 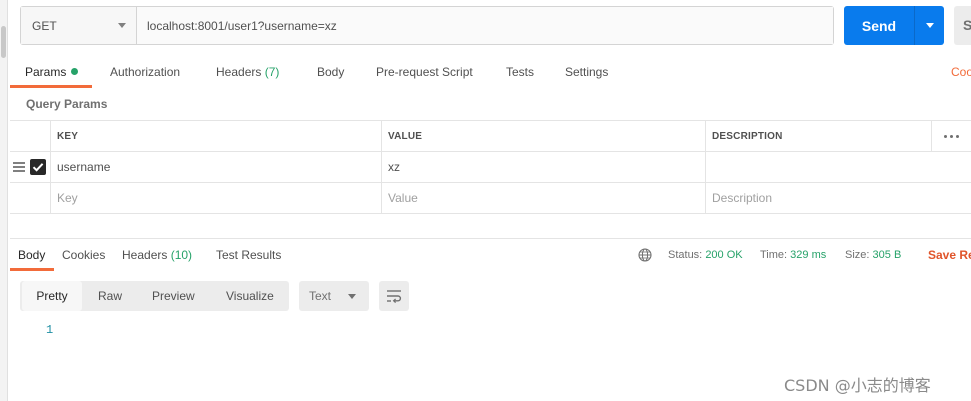 I want to click on drag-handle-icon, so click(x=19, y=167).